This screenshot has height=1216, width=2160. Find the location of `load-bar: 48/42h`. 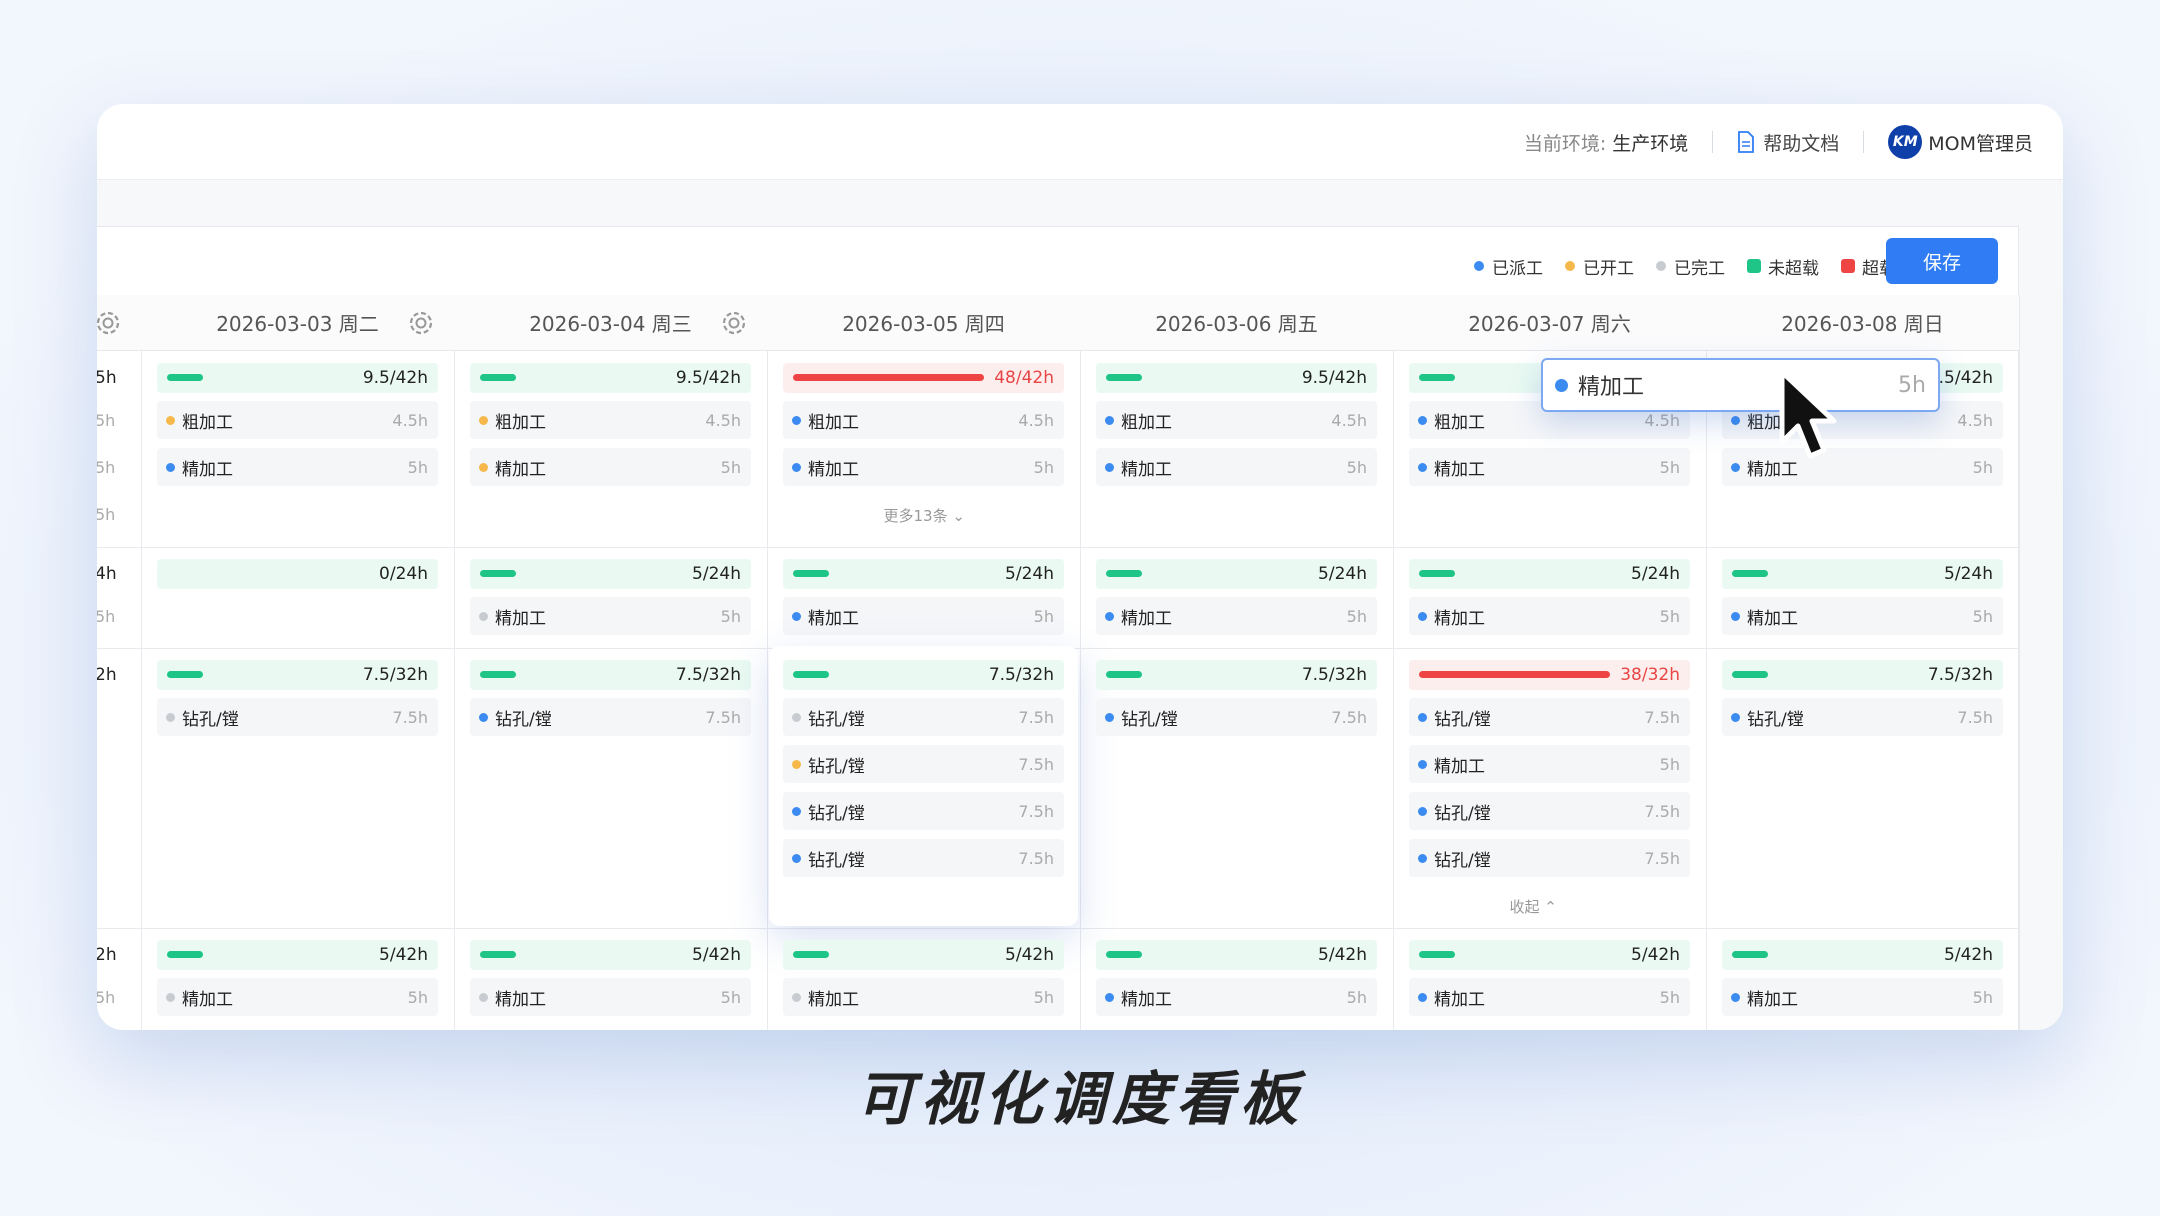

load-bar: 48/42h is located at coordinates (923, 378).